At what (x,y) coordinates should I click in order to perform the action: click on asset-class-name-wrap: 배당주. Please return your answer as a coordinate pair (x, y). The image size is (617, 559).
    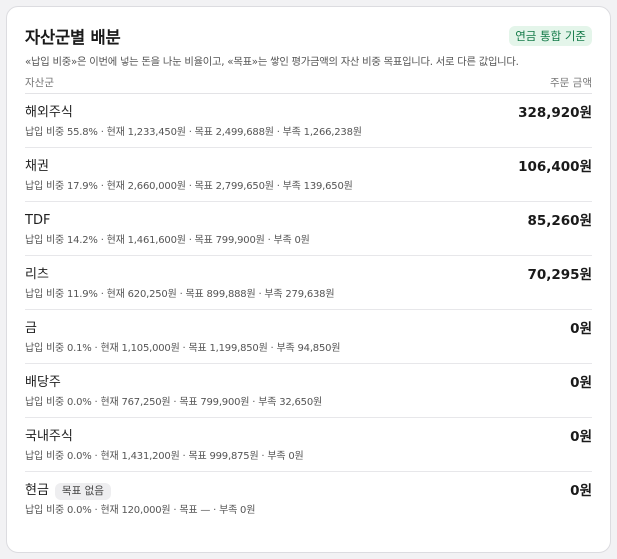
    Looking at the image, I should click on (43, 383).